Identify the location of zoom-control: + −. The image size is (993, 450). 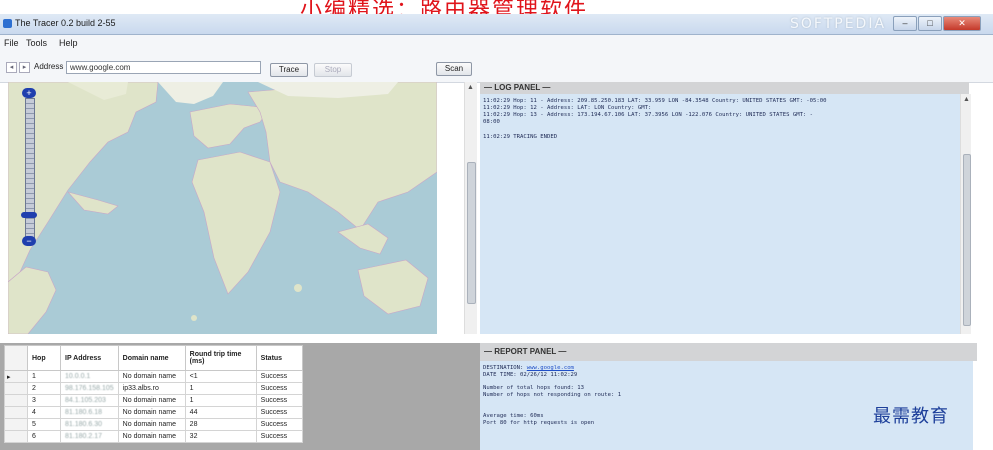
(29, 167).